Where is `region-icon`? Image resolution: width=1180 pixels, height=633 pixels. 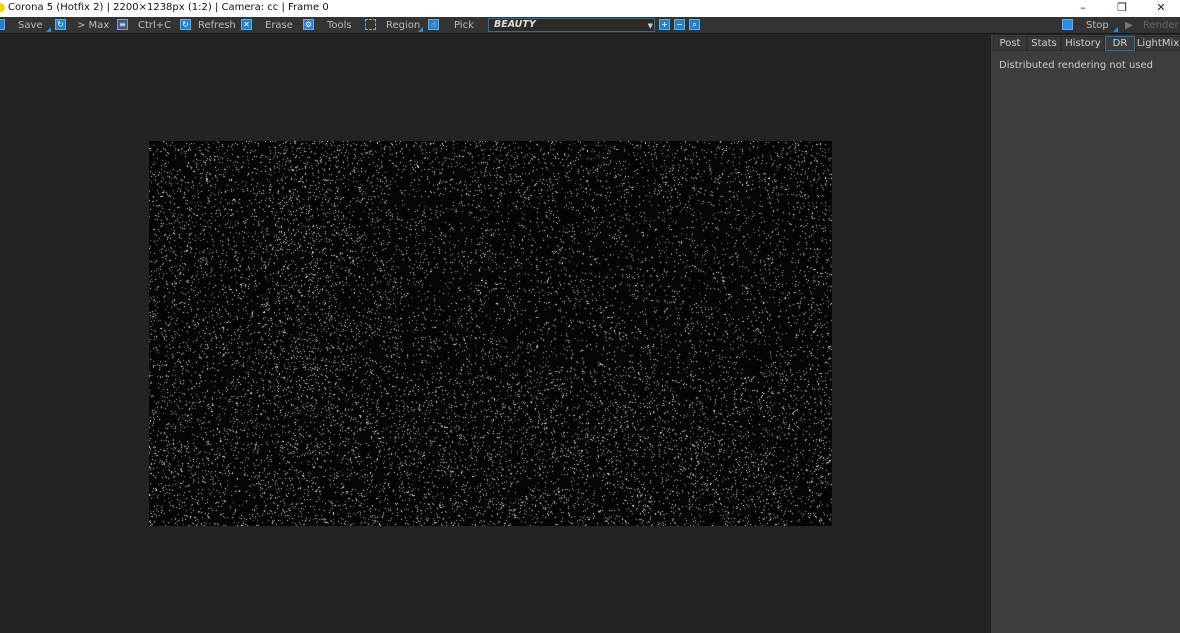
region-icon is located at coordinates (370, 24).